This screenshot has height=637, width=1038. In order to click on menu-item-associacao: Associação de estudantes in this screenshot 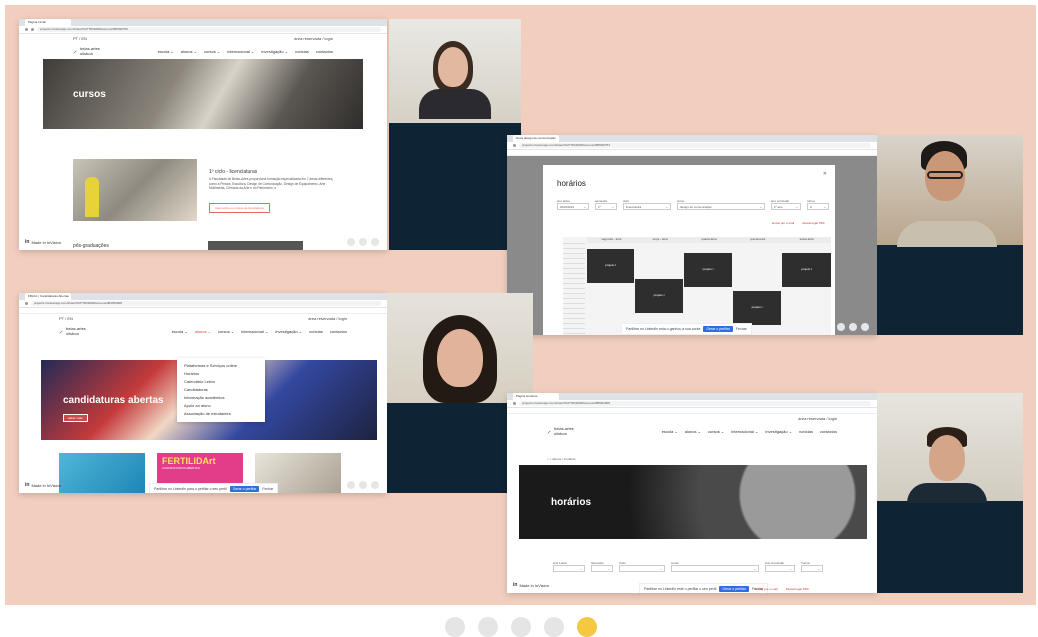, I will do `click(221, 414)`.